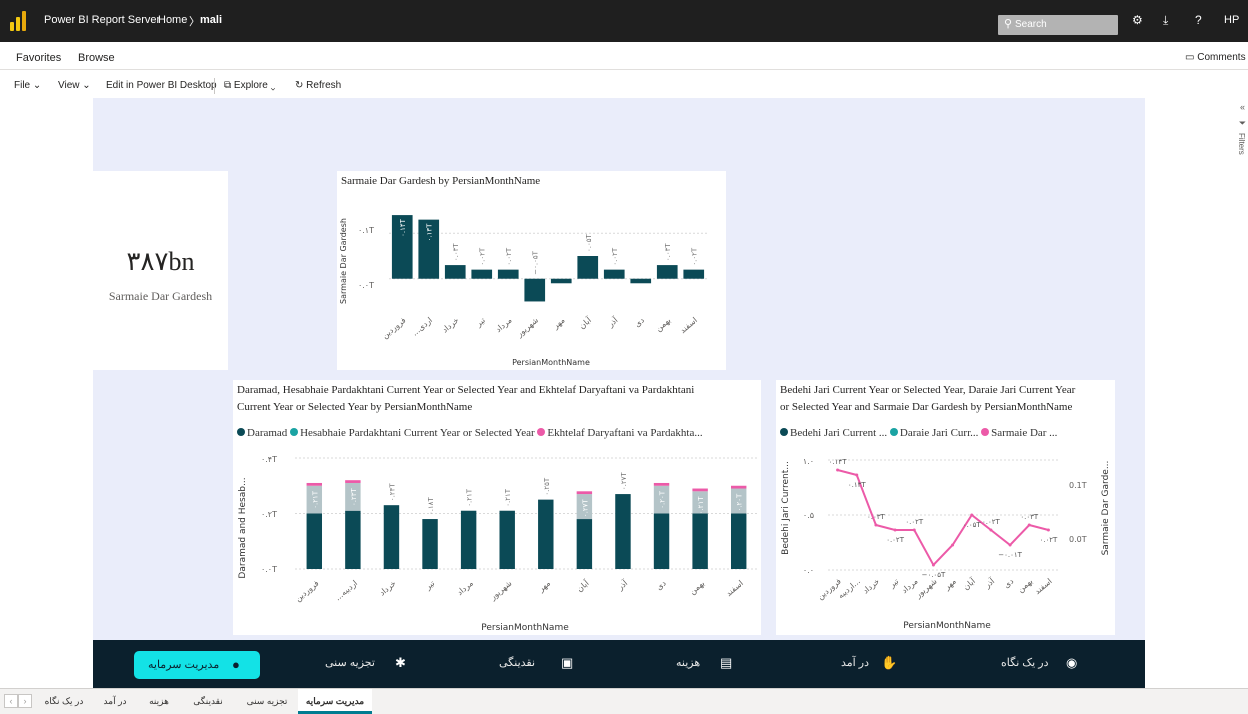 The width and height of the screenshot is (1248, 714). What do you see at coordinates (697, 588) in the screenshot?
I see `x-tick-label: بهمن` at bounding box center [697, 588].